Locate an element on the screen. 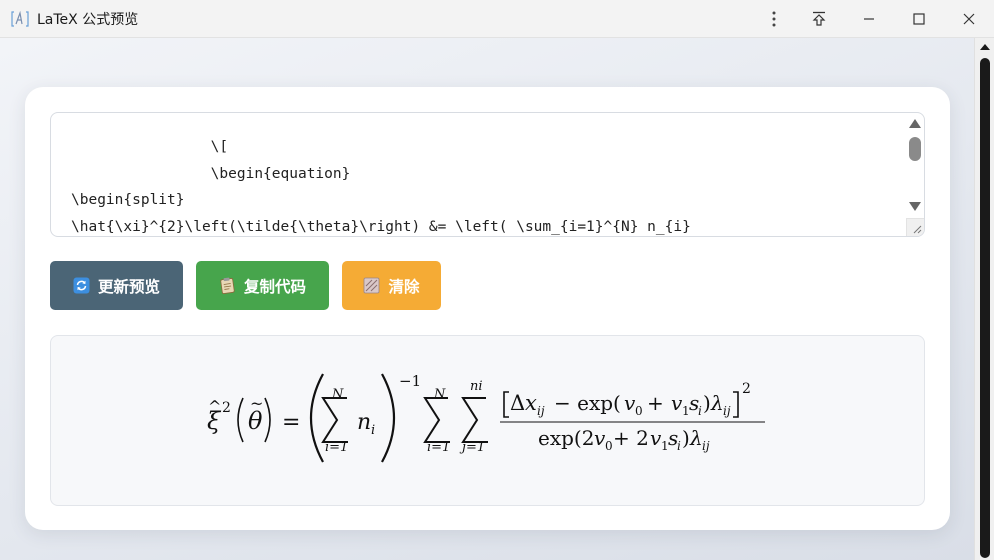  clear-button: 清除 is located at coordinates (391, 285).